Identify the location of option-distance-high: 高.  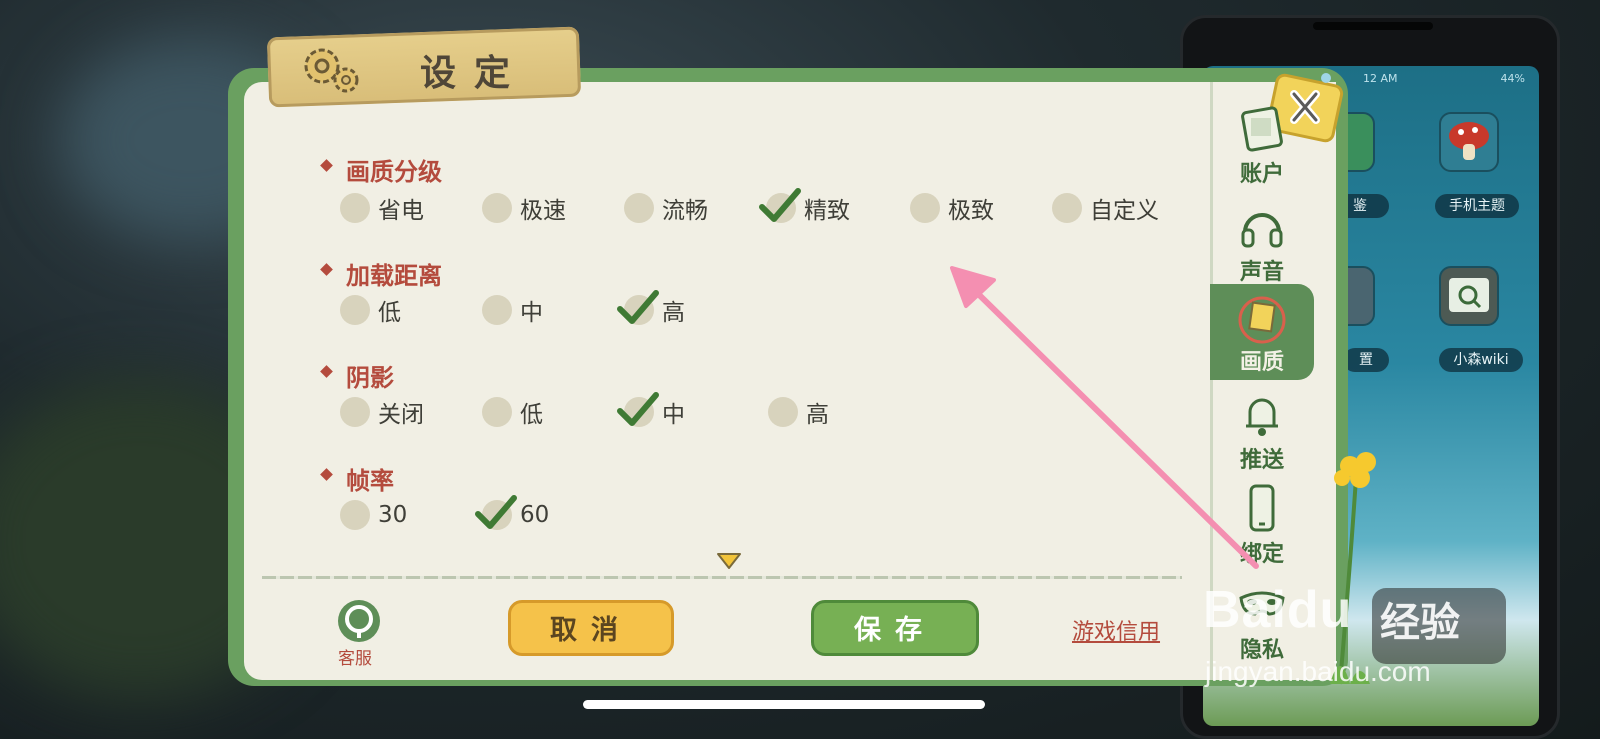
(651, 309).